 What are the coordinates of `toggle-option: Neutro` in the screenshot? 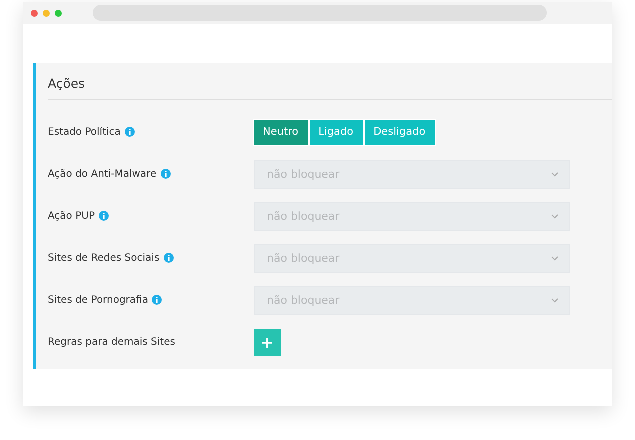 It's located at (281, 132).